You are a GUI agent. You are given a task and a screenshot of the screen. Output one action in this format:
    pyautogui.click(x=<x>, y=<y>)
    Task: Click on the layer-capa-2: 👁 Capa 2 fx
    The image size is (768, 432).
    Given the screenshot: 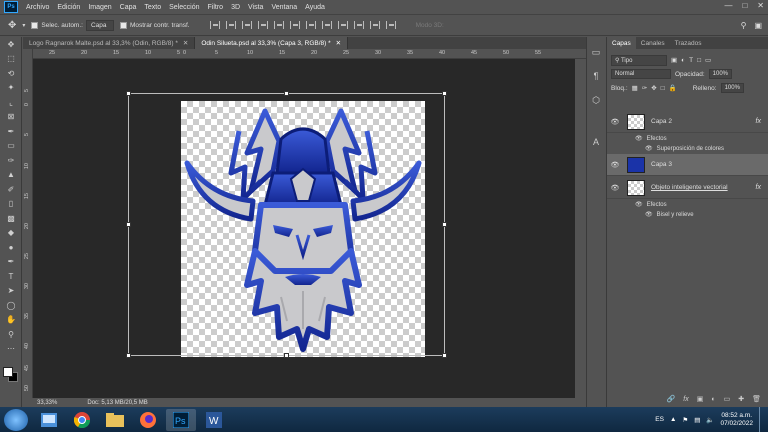 What is the action you would take?
    pyautogui.click(x=687, y=122)
    